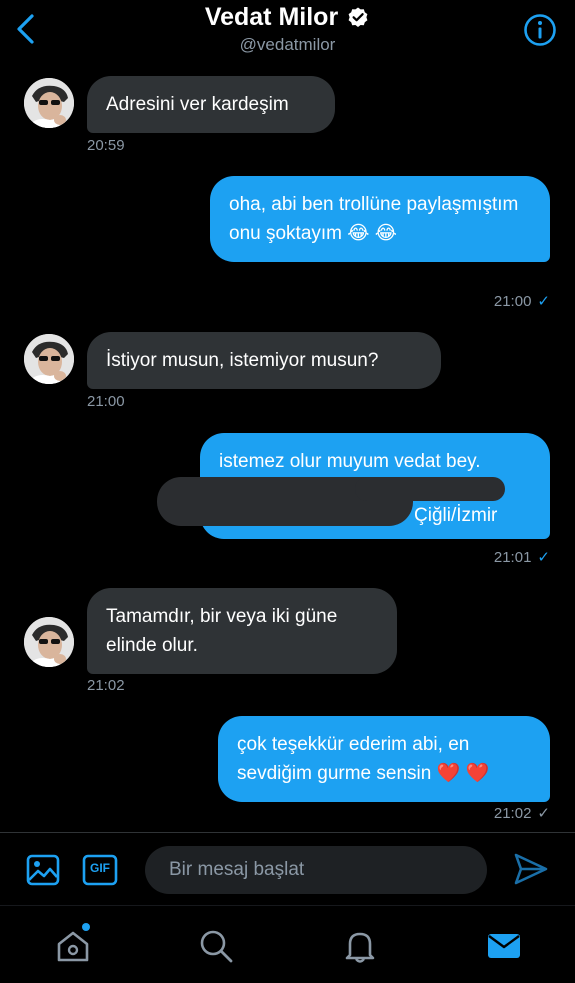 Image resolution: width=575 pixels, height=983 pixels. Describe the element at coordinates (271, 17) in the screenshot. I see `contact-name: Vedat Milor` at that location.